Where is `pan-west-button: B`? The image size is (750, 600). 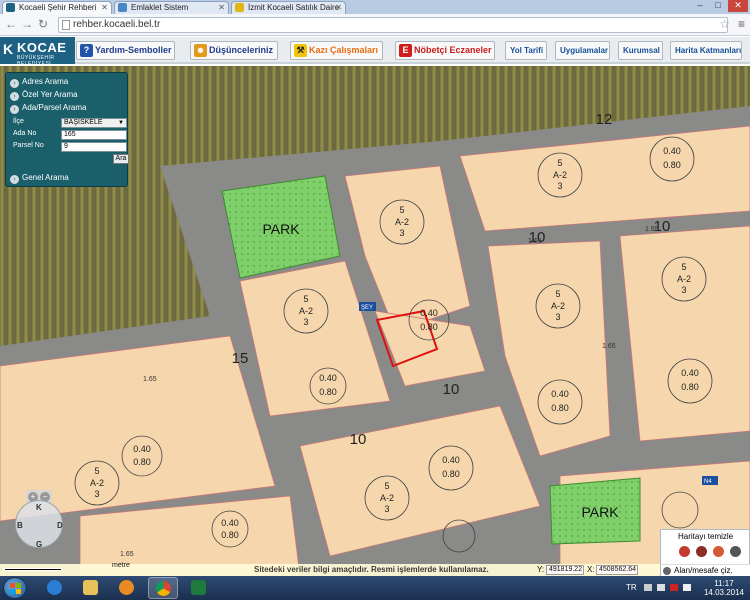
pan-west-button: B is located at coordinates (20, 525).